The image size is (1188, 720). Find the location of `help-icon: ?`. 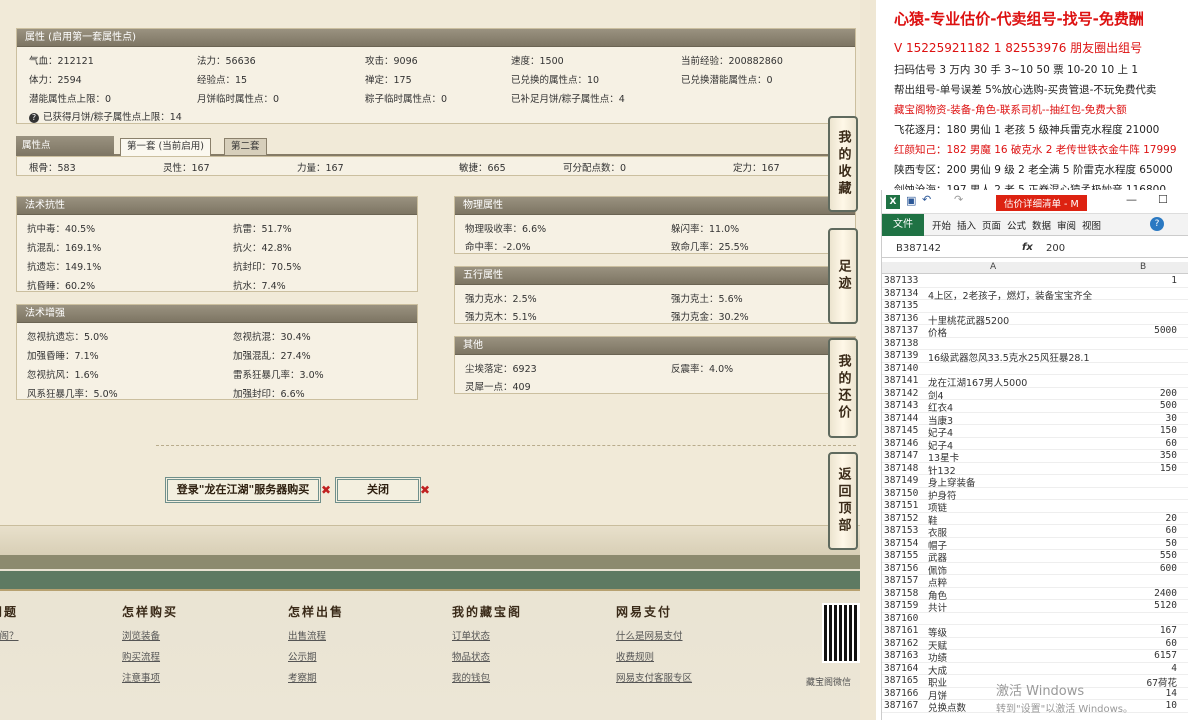

help-icon: ? is located at coordinates (1157, 224).